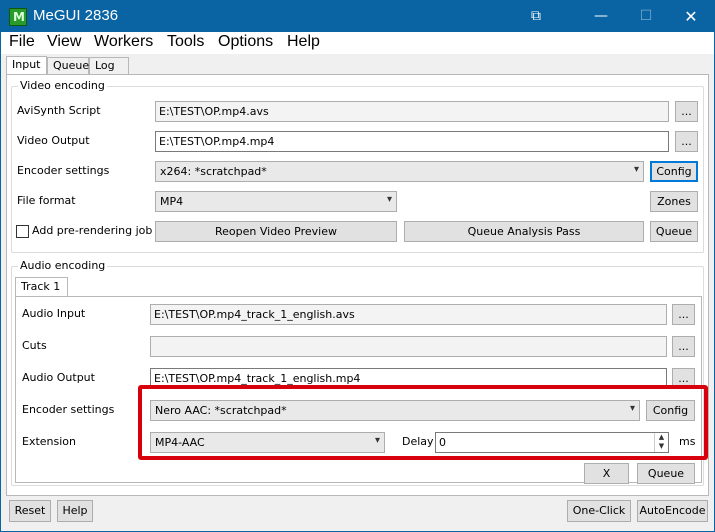 The image size is (715, 532). Describe the element at coordinates (49, 441) in the screenshot. I see `extension-label: Extension` at that location.